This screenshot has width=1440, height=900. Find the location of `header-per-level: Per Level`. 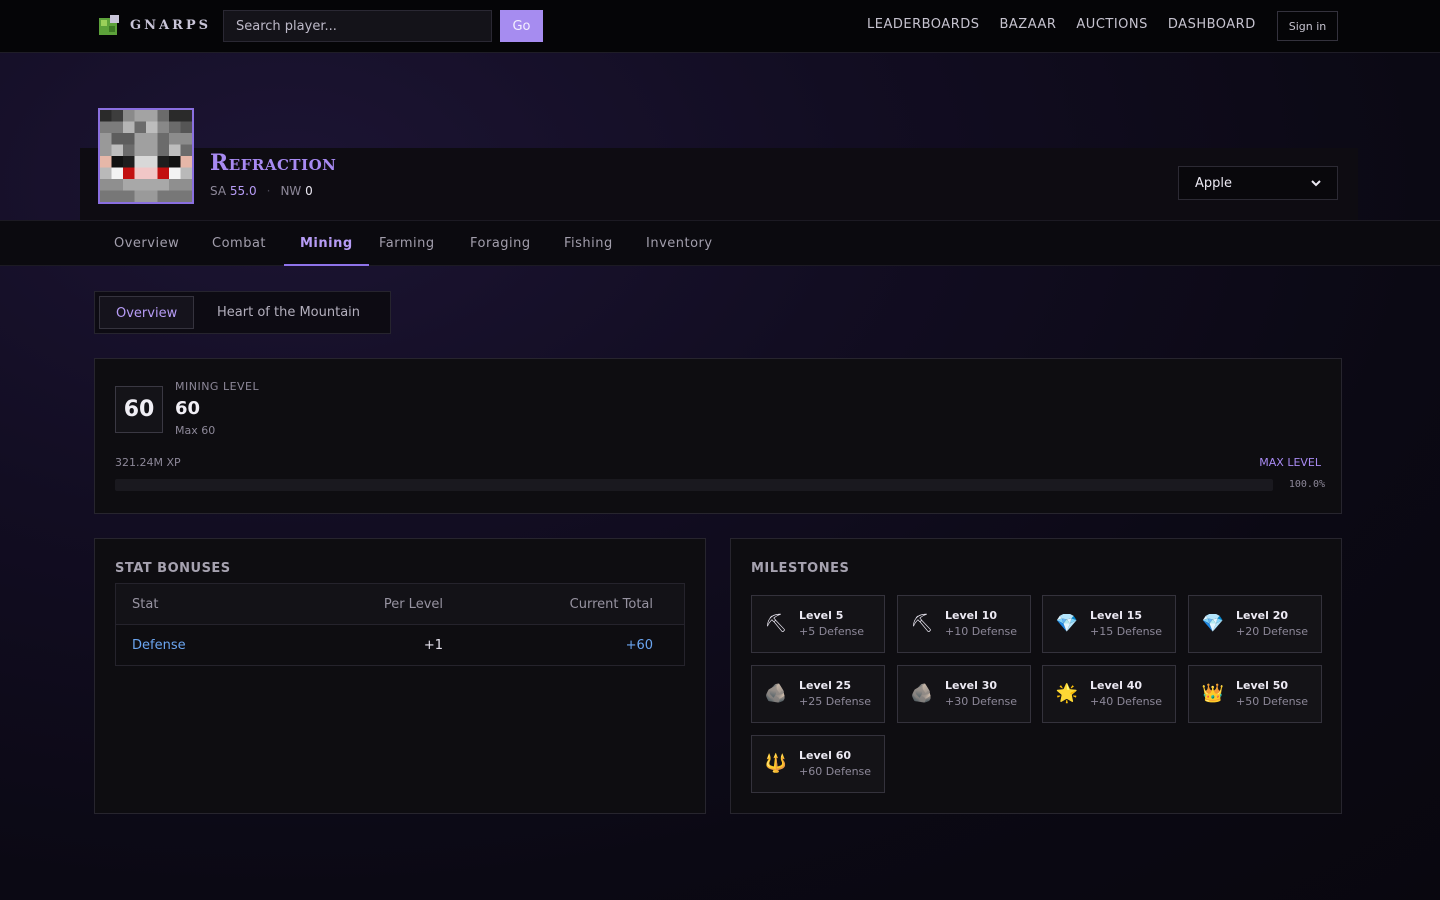

header-per-level: Per Level is located at coordinates (413, 604).